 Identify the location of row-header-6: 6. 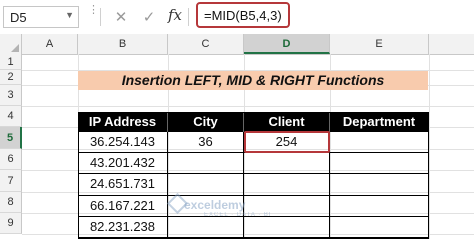
(11, 159).